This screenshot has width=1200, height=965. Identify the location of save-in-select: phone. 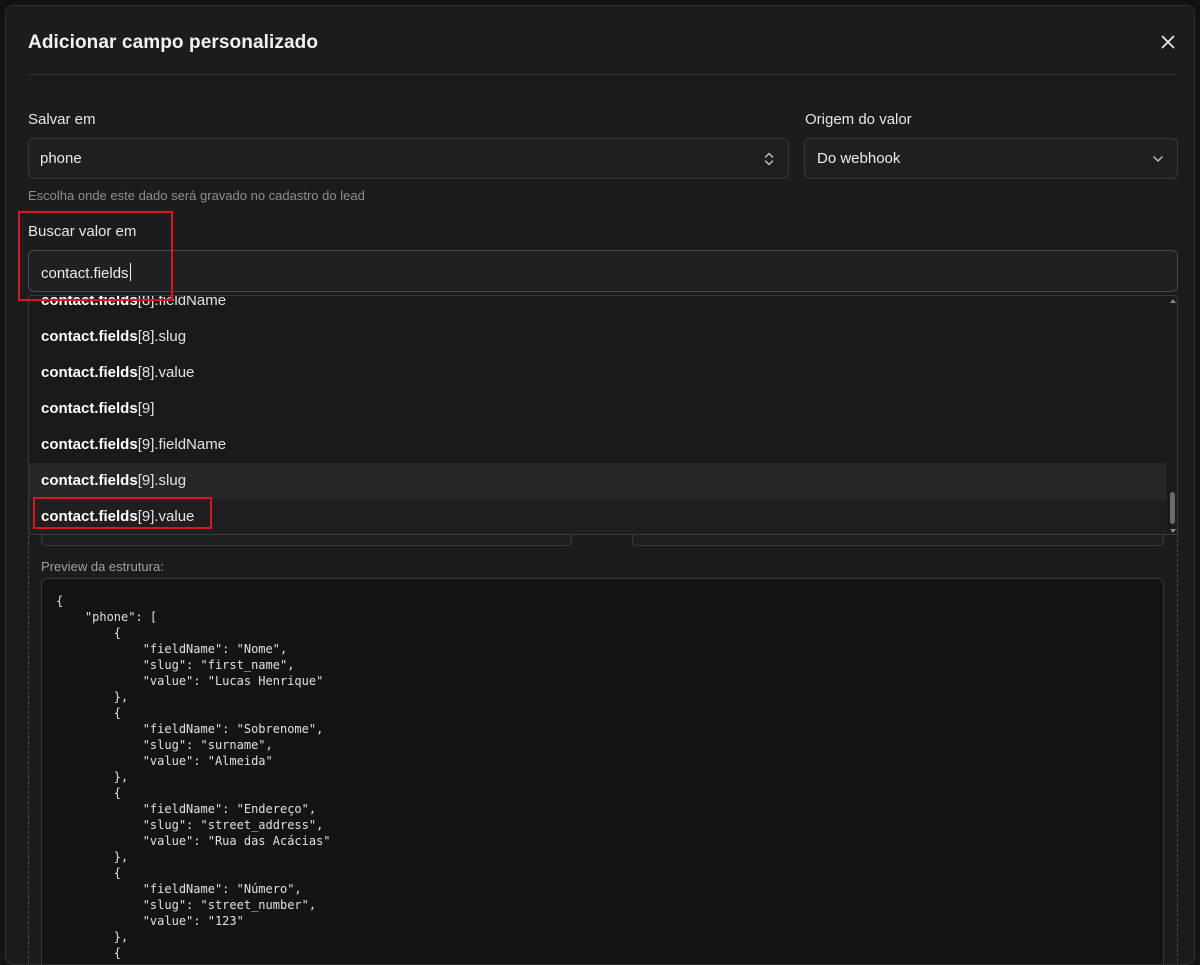
(408, 158).